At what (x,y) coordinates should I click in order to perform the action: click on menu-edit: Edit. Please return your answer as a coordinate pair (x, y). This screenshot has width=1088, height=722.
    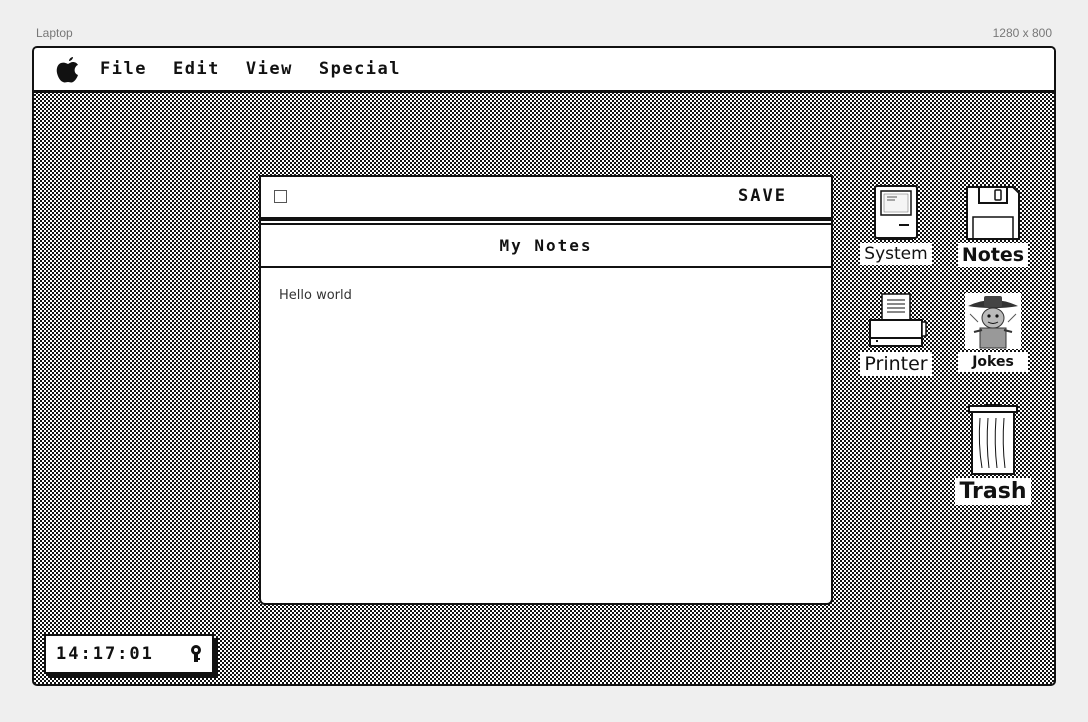
    Looking at the image, I should click on (196, 69).